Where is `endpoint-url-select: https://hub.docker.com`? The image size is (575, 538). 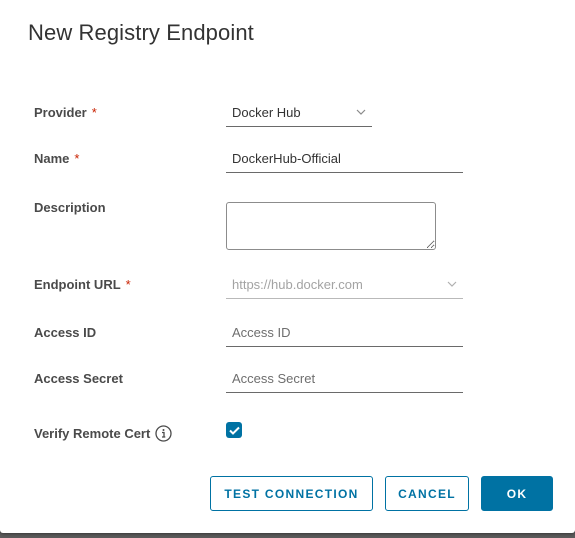 endpoint-url-select: https://hub.docker.com is located at coordinates (344, 285).